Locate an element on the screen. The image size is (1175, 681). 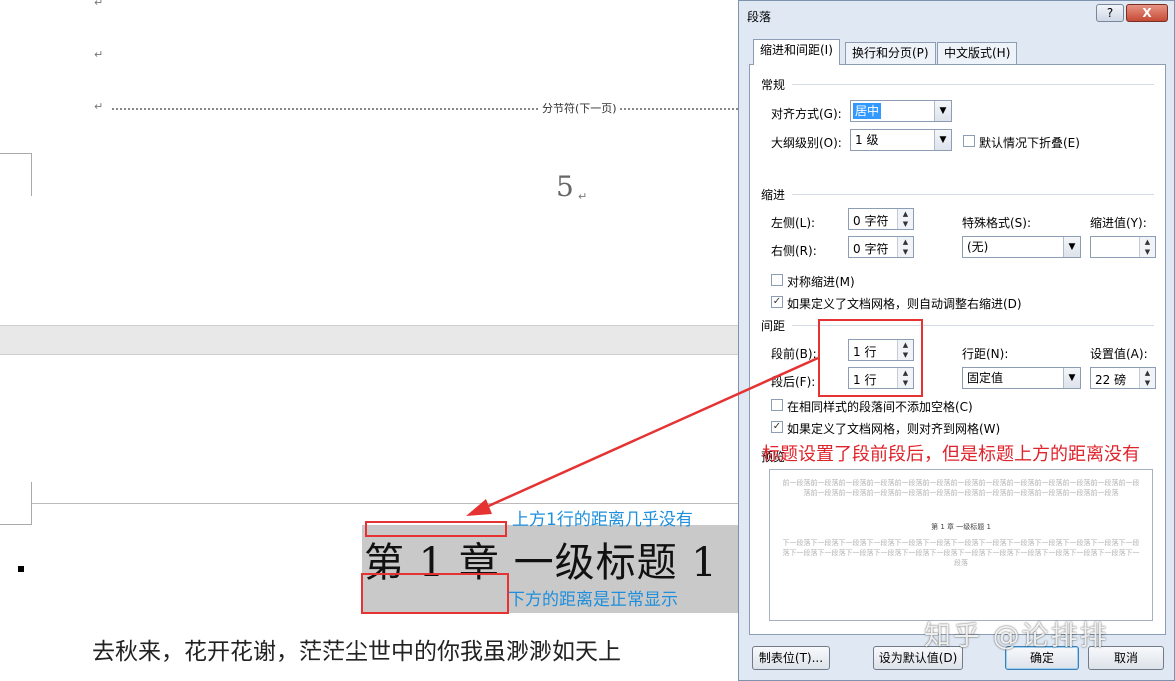
annotation-arrow is located at coordinates (642, 436).